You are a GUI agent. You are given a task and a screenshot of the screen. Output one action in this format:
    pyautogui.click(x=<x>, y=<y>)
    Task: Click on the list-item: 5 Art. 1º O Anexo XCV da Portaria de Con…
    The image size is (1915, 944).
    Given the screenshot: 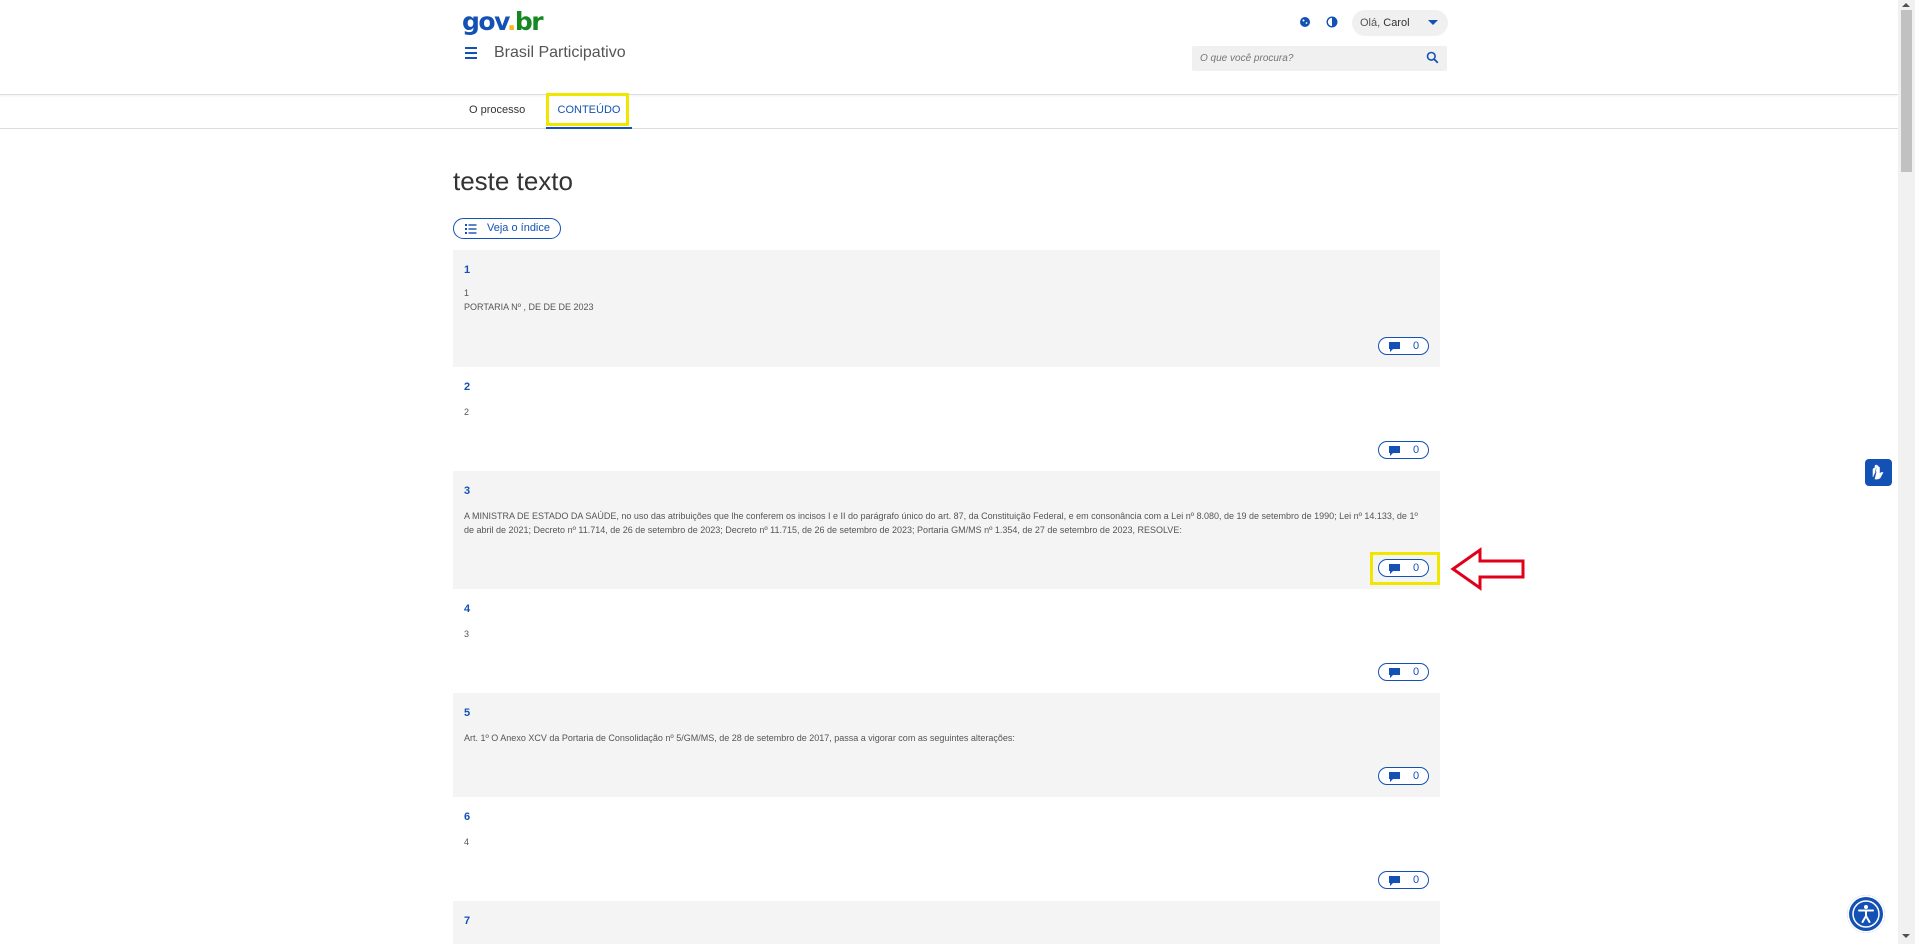 What is the action you would take?
    pyautogui.click(x=946, y=745)
    